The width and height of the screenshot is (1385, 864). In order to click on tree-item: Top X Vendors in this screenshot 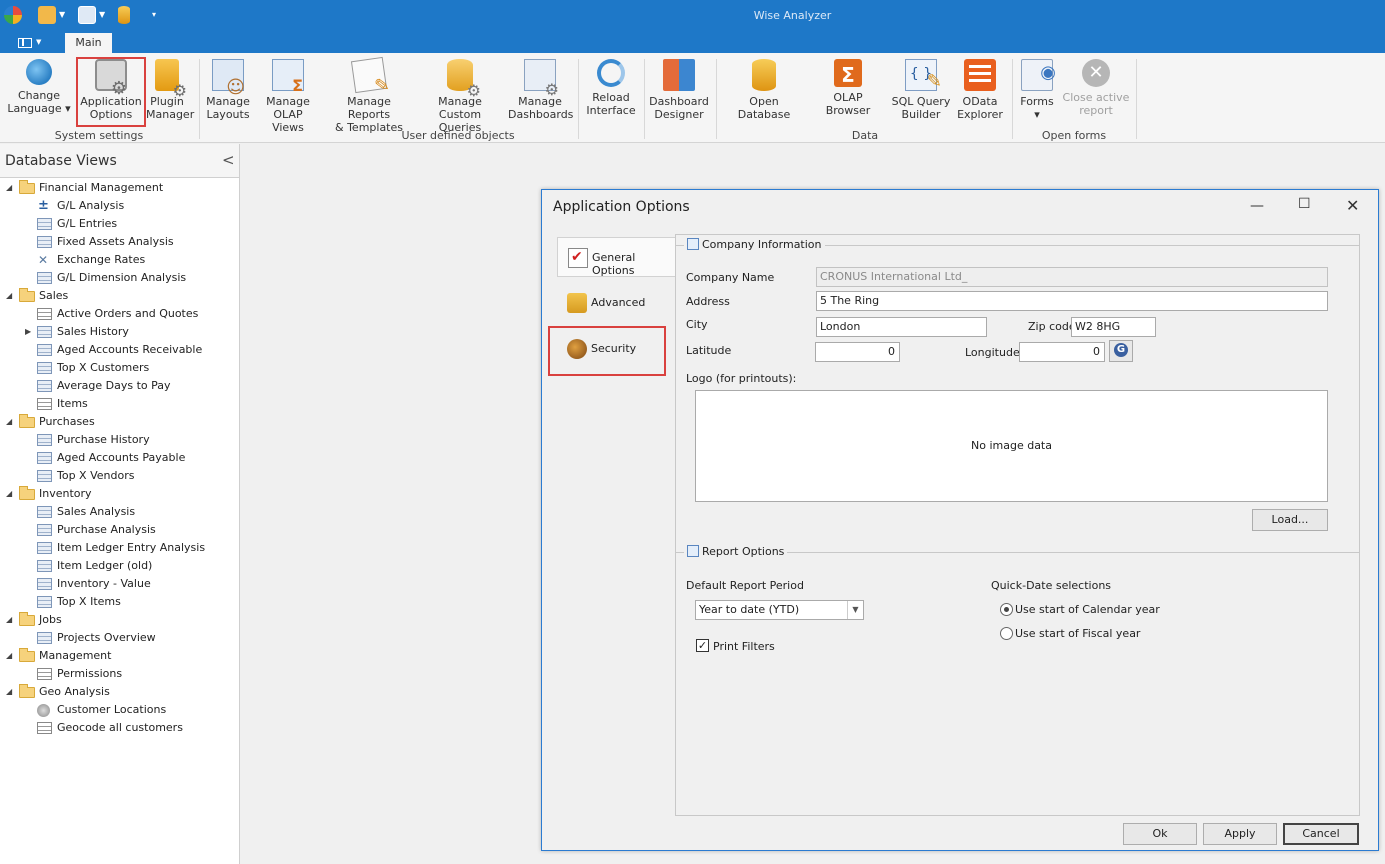, I will do `click(119, 476)`.